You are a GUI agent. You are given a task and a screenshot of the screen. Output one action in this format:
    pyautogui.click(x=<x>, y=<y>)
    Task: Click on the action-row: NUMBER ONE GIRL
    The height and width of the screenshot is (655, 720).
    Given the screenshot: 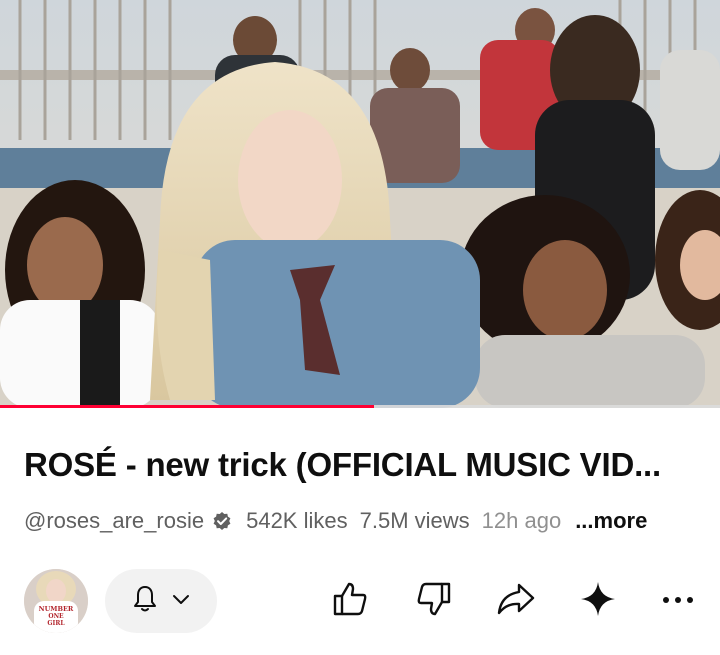 What is the action you would take?
    pyautogui.click(x=360, y=601)
    